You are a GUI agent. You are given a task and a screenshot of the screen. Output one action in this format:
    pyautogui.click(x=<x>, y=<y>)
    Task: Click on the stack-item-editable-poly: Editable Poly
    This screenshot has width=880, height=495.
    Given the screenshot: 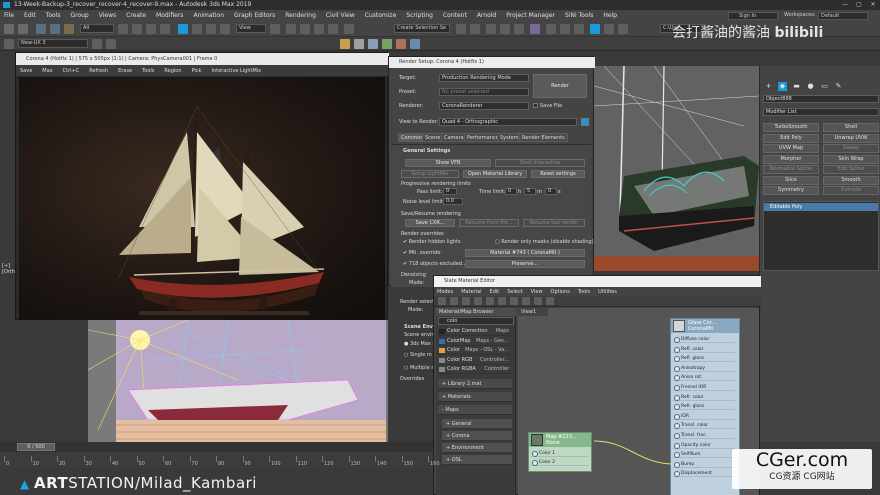 What is the action you would take?
    pyautogui.click(x=821, y=207)
    